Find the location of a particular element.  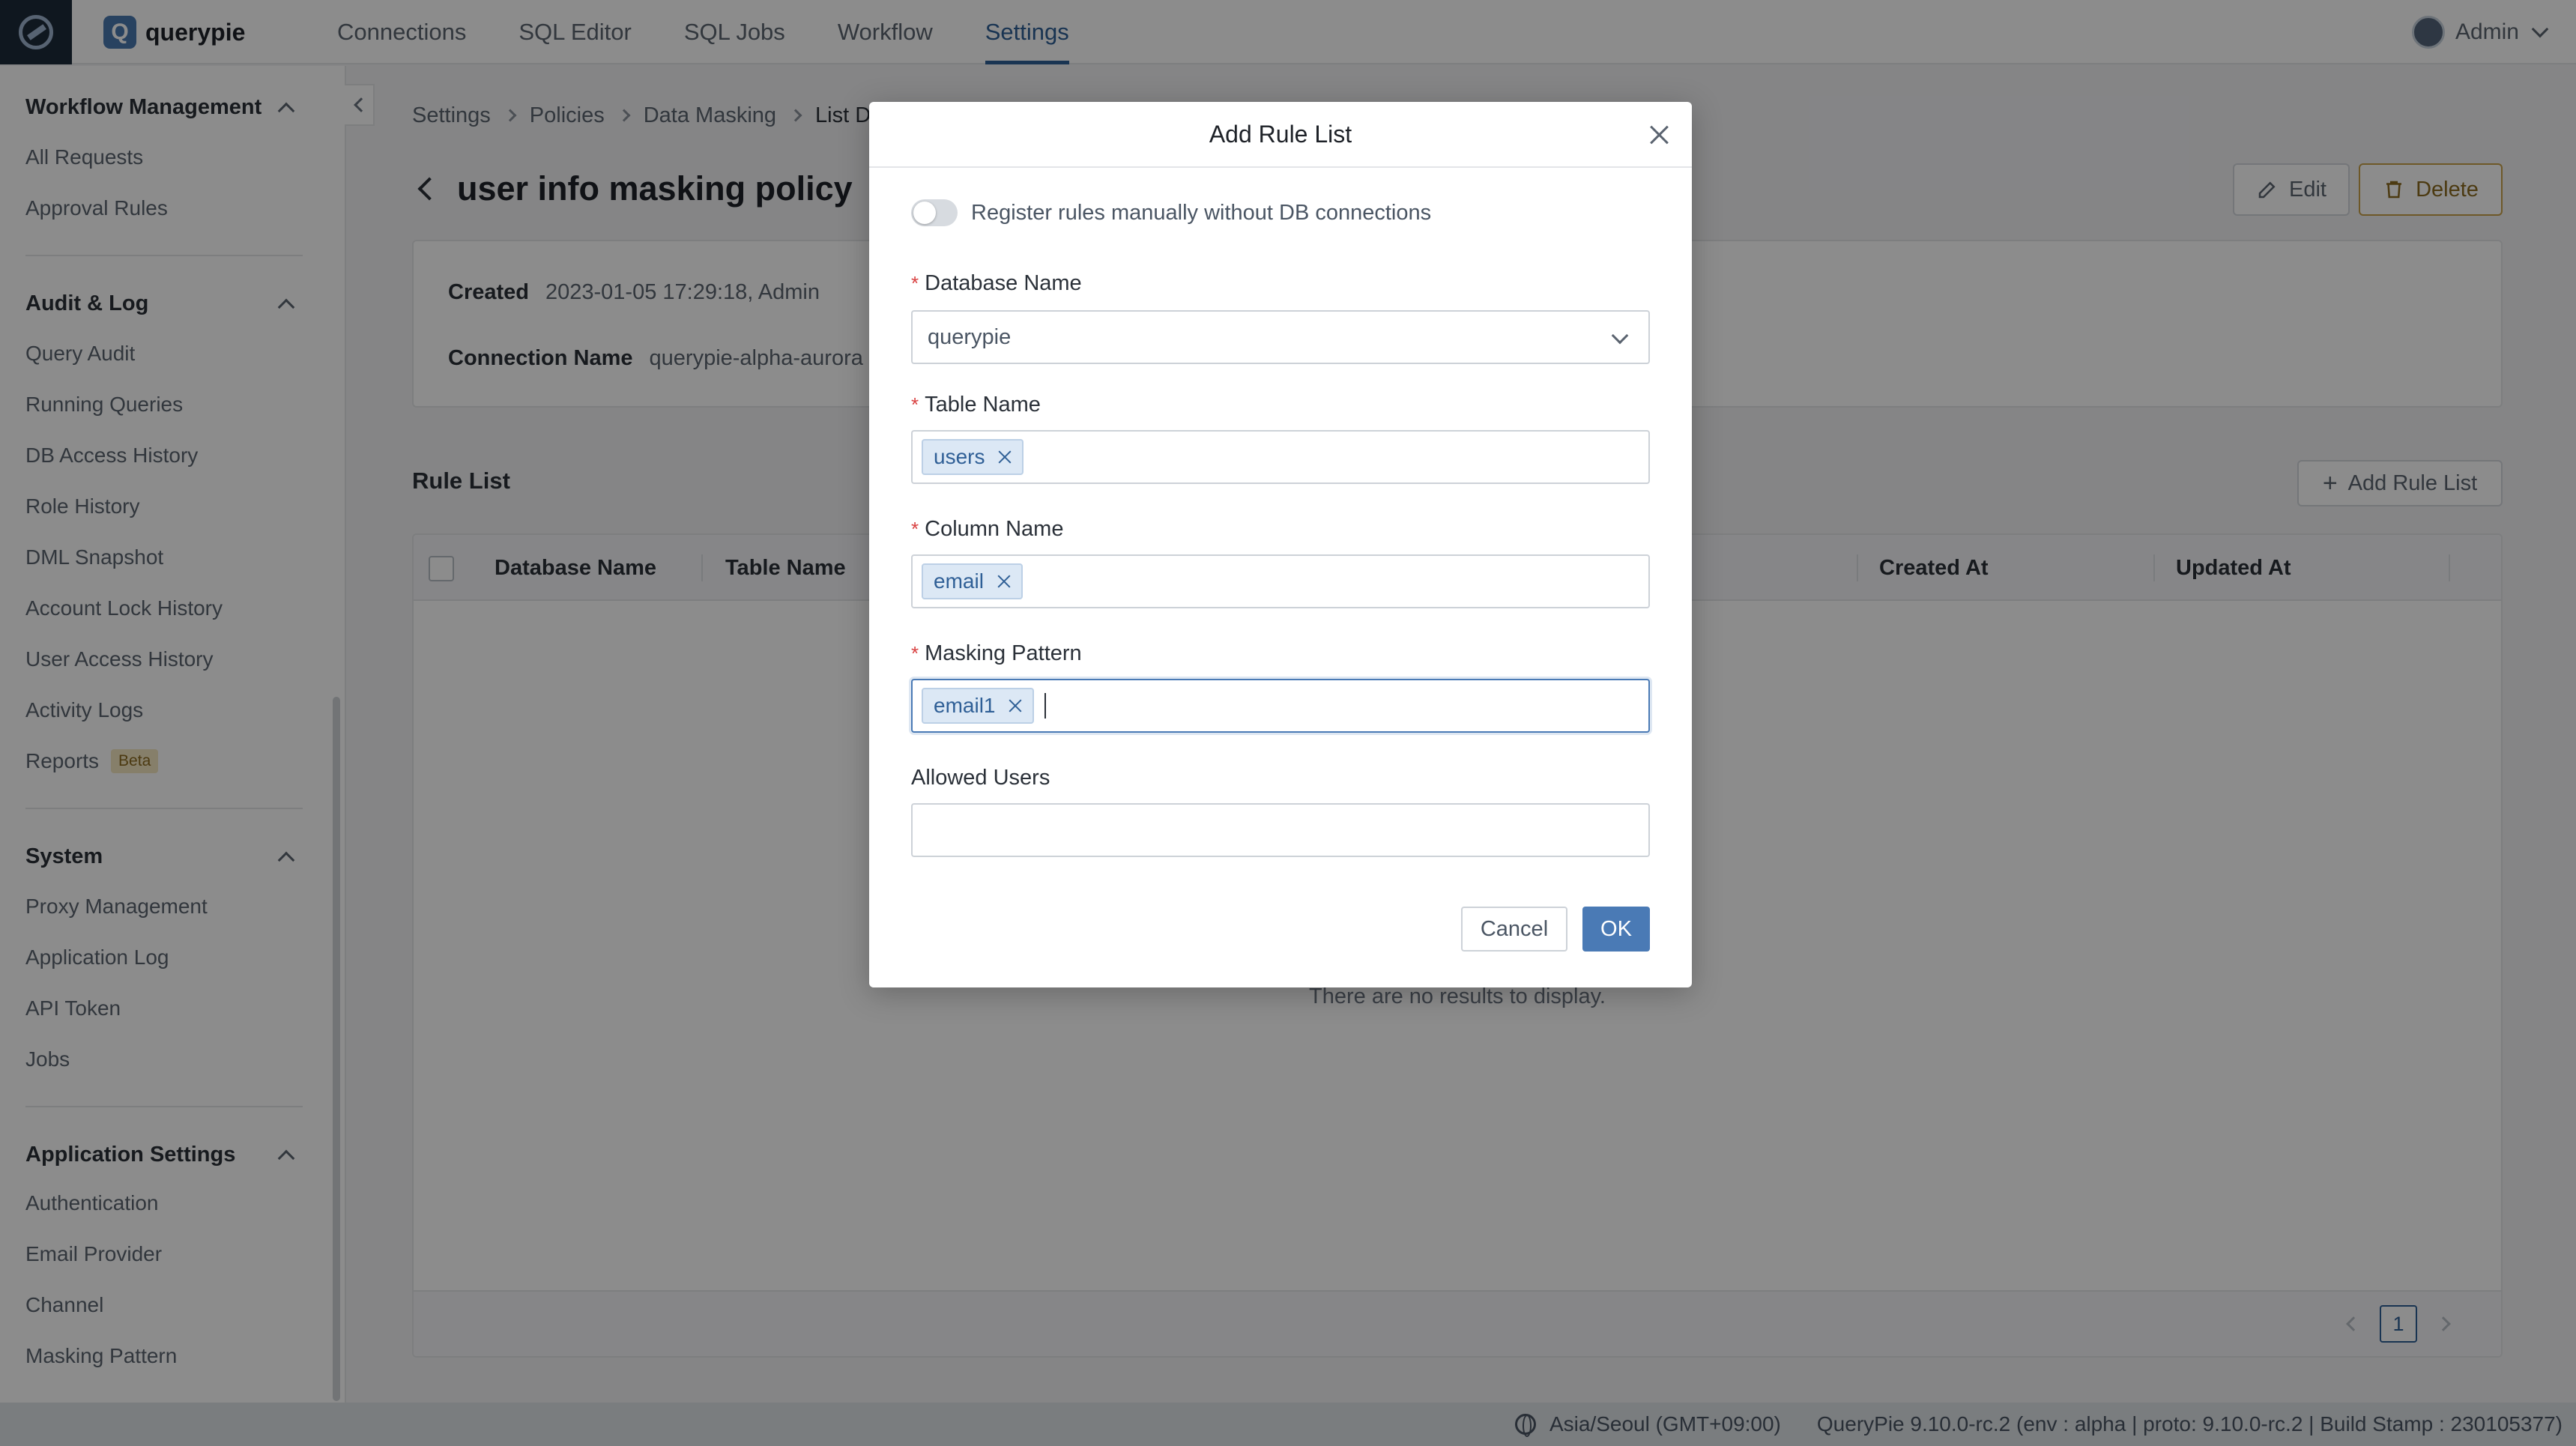

ok-button: OK is located at coordinates (1616, 929).